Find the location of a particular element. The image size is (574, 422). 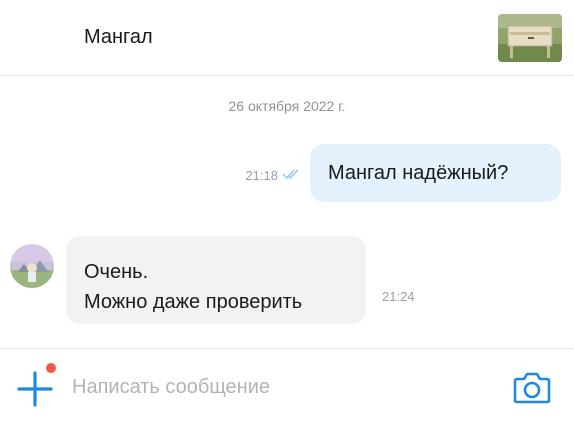

avatar is located at coordinates (32, 266).